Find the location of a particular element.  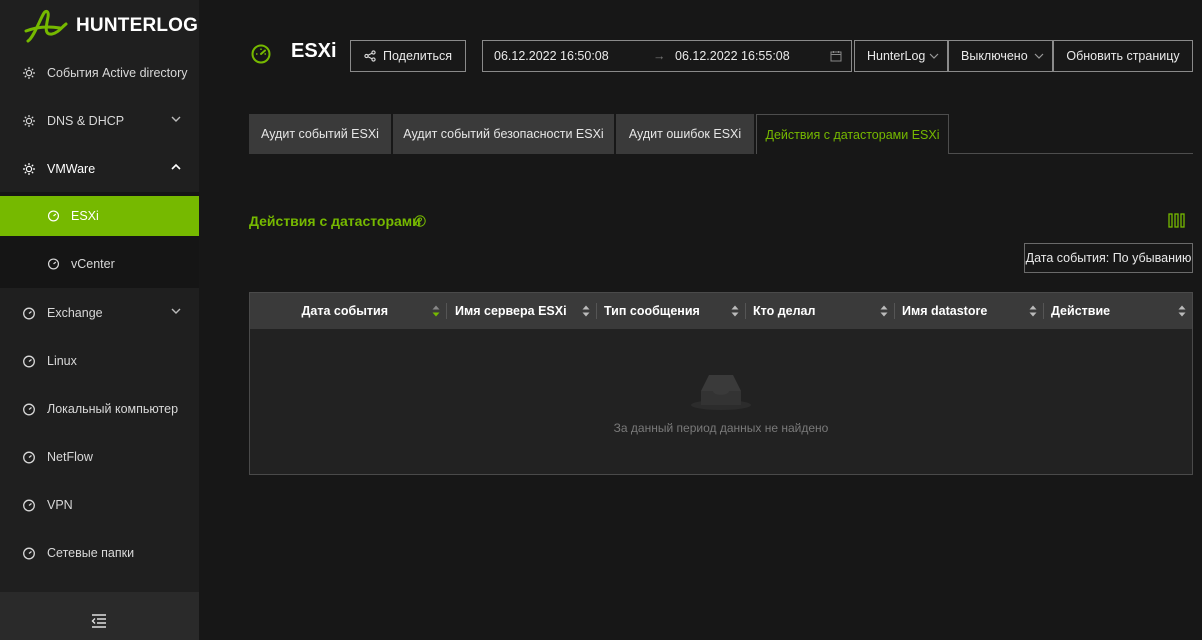

section-title: Действия с датасторами is located at coordinates (335, 221).